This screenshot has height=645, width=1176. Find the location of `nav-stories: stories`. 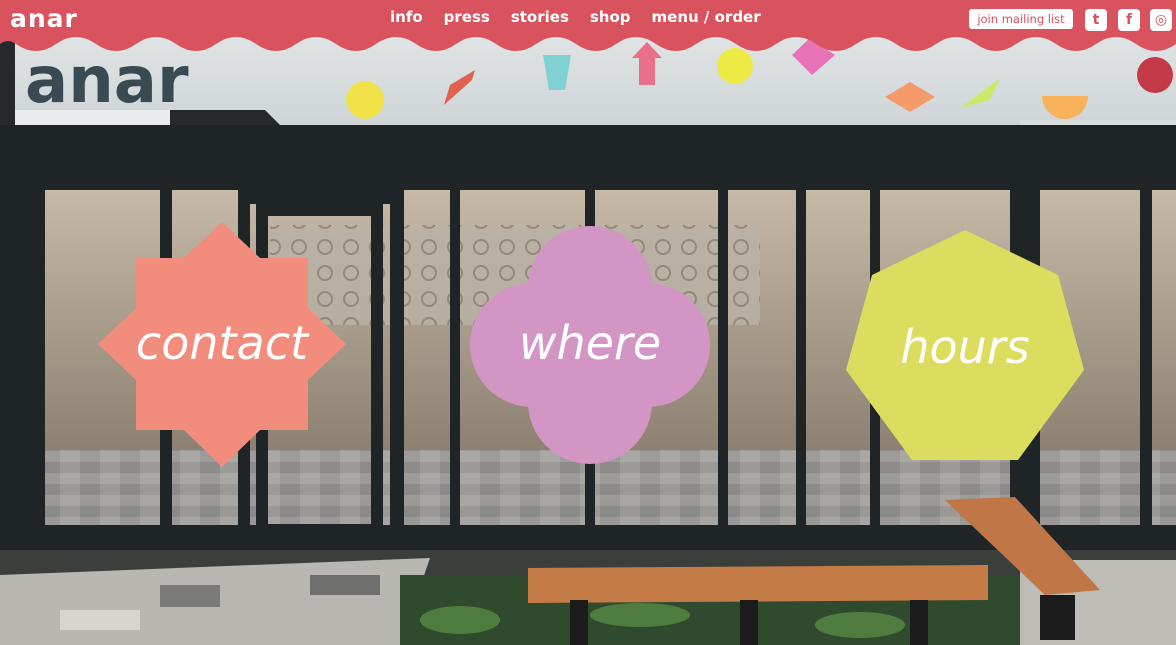

nav-stories: stories is located at coordinates (540, 17).